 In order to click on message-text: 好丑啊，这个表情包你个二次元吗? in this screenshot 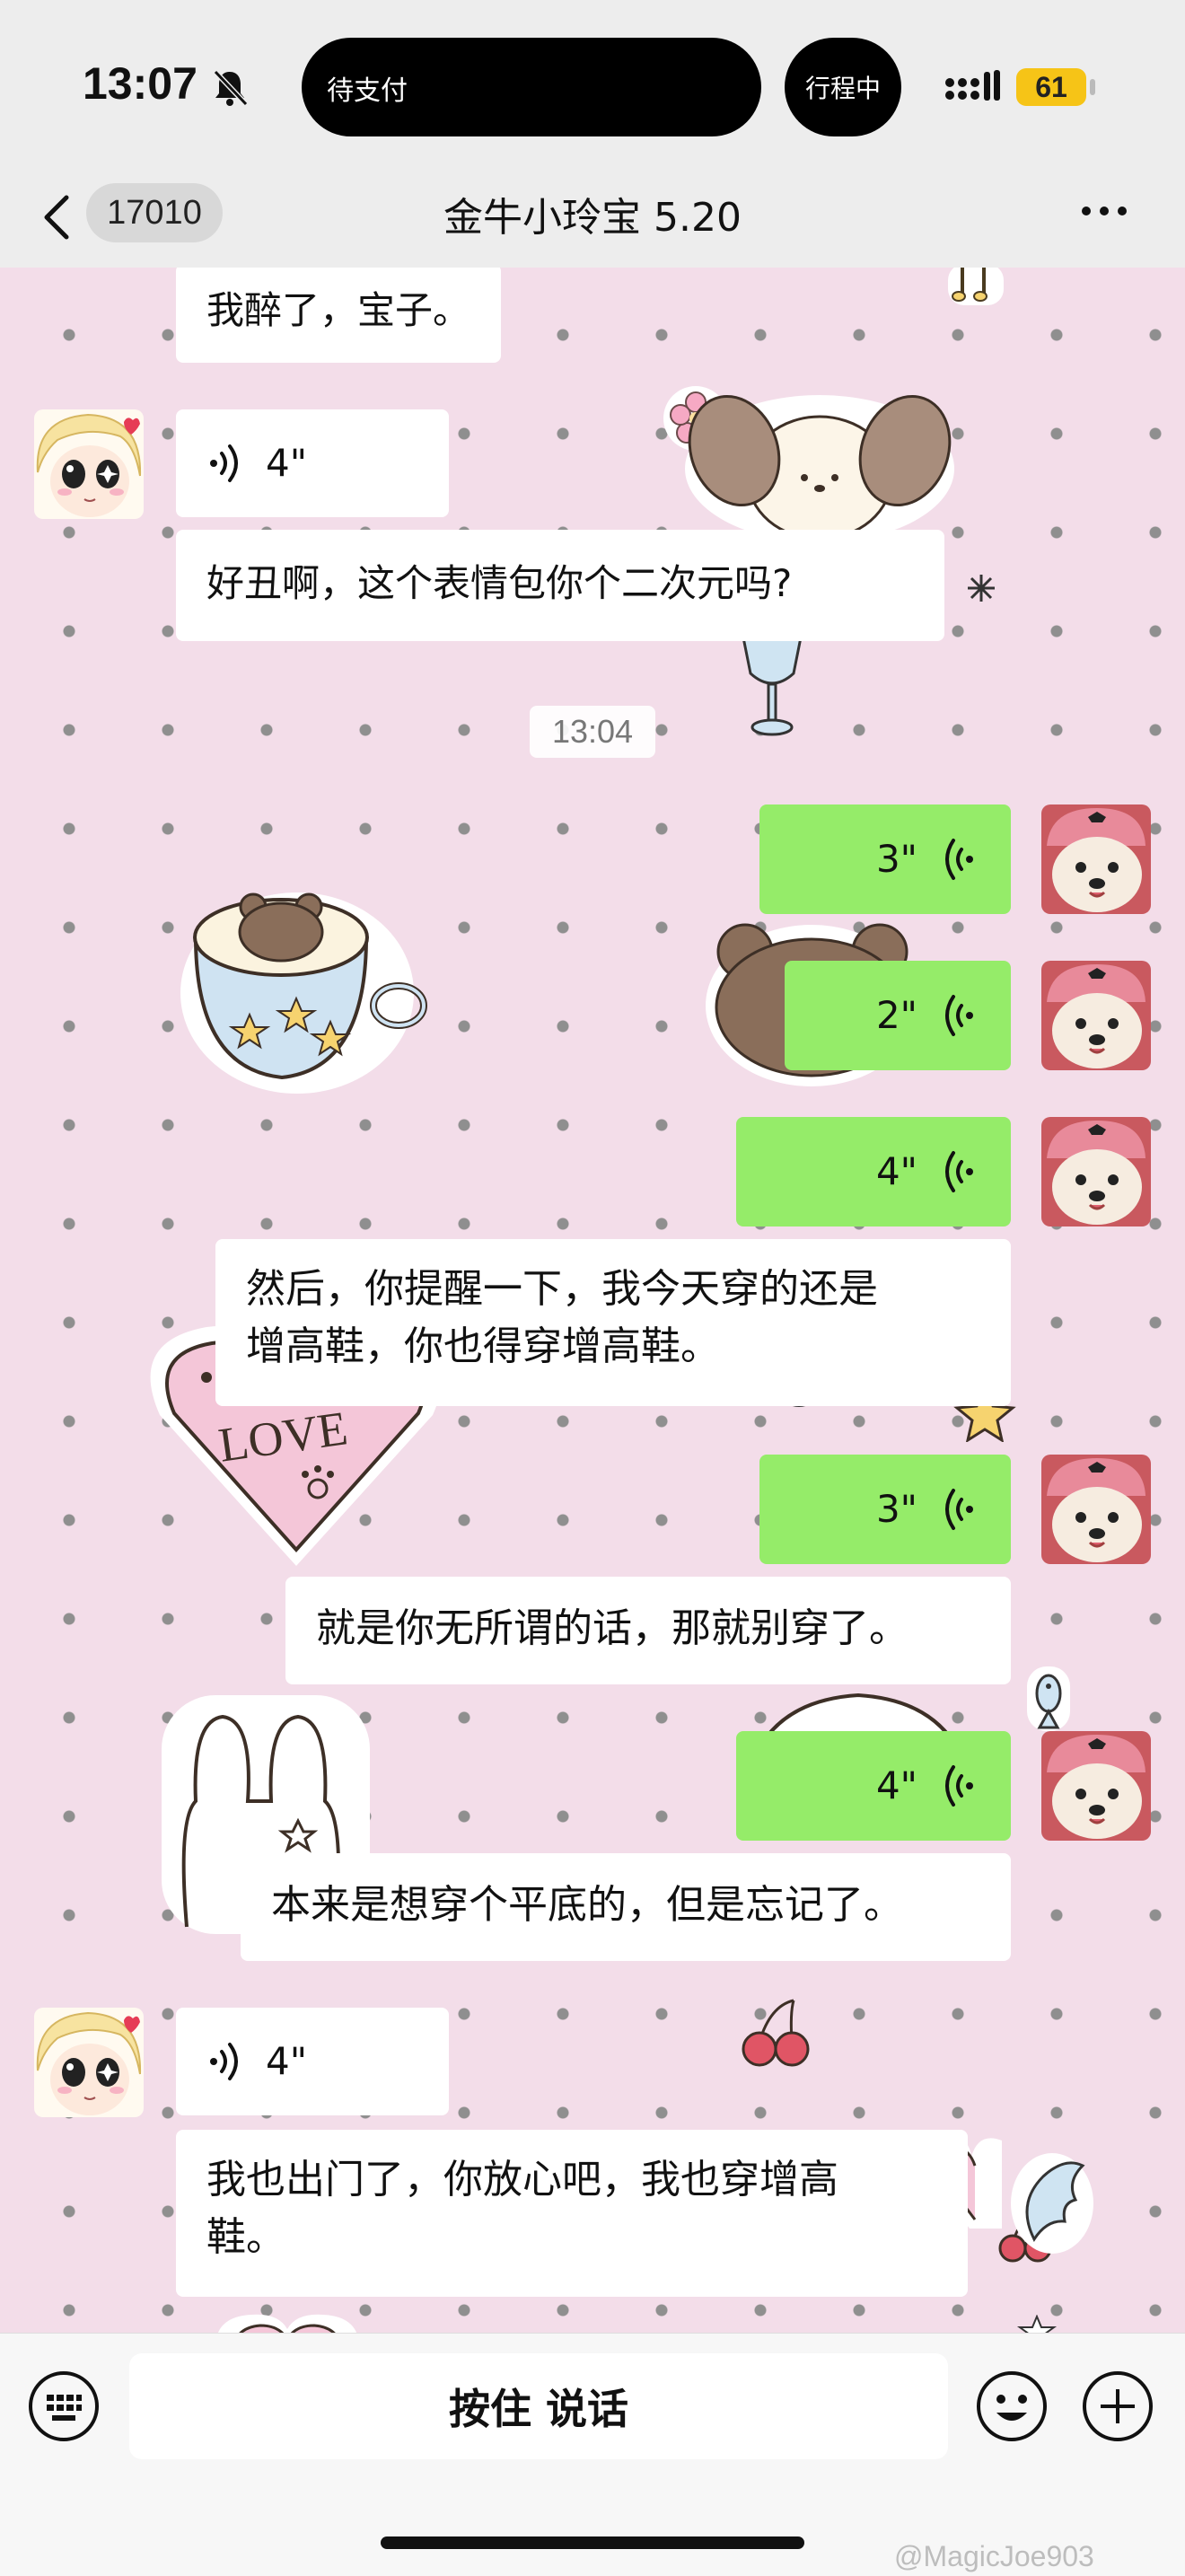, I will do `click(499, 583)`.